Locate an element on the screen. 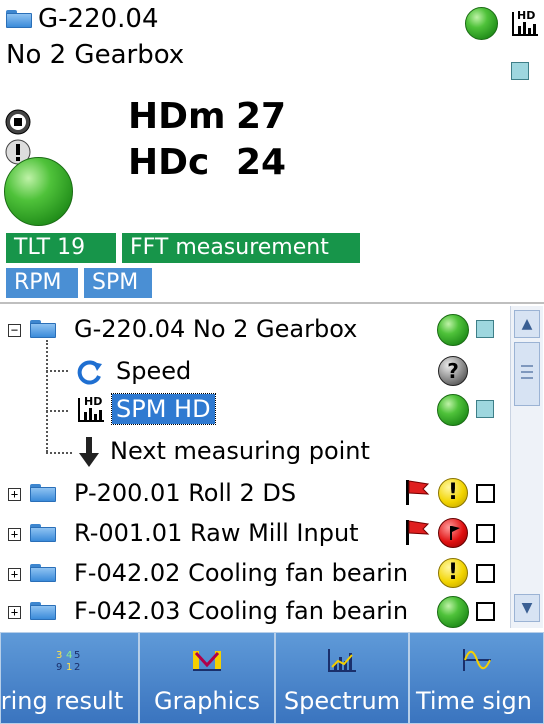 The width and height of the screenshot is (544, 724). tree-row-speed: Speed ? is located at coordinates (254, 372).